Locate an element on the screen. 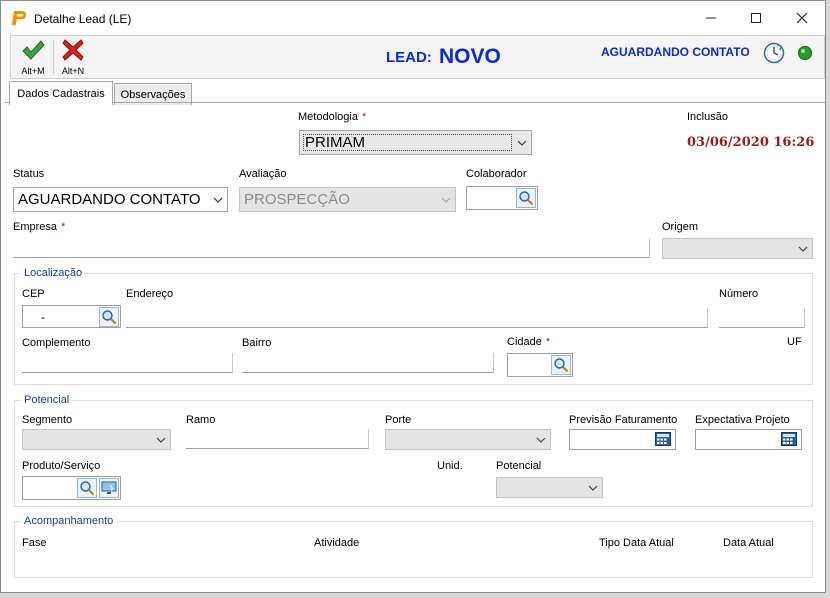  cidade-label: Cidade * is located at coordinates (528, 342).